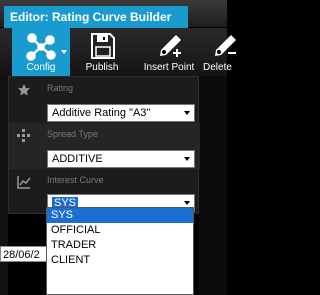 This screenshot has height=295, width=320. What do you see at coordinates (170, 46) in the screenshot?
I see `pen-add-icon` at bounding box center [170, 46].